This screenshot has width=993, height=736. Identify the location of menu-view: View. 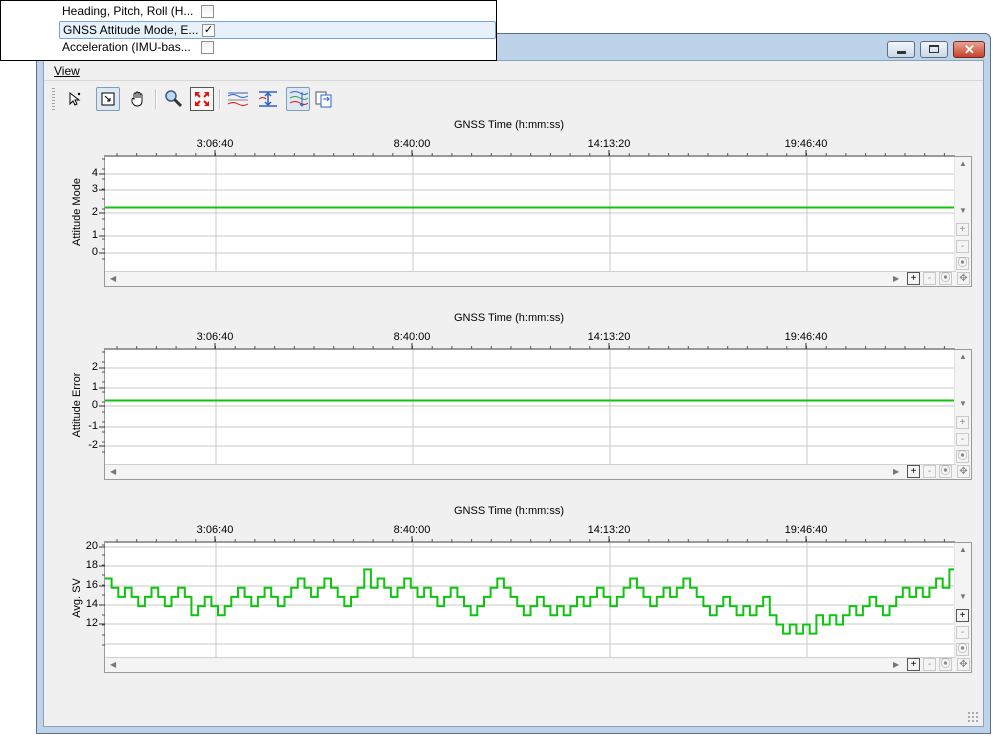
(67, 71).